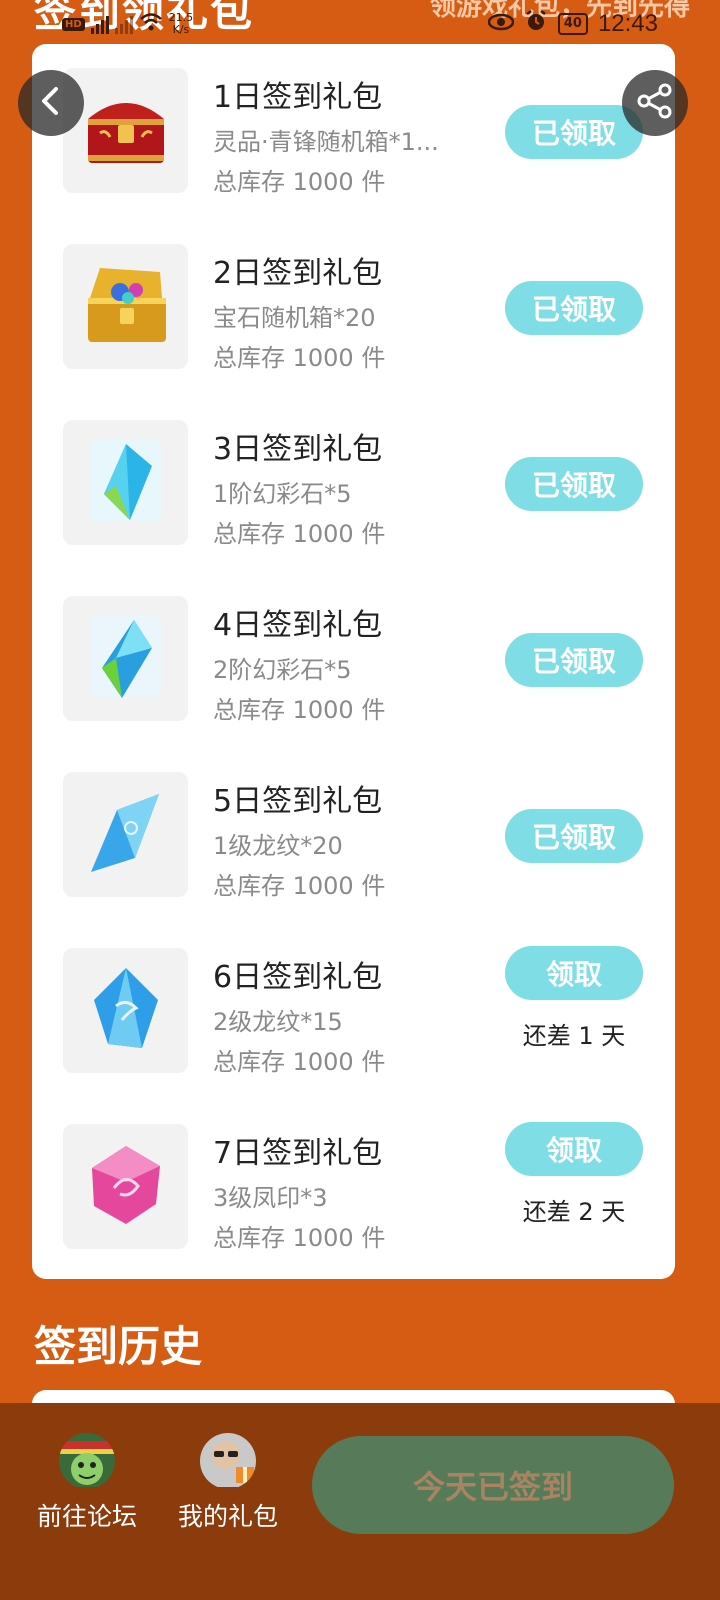 The height and width of the screenshot is (1600, 720). I want to click on user-avatar, so click(228, 1461).